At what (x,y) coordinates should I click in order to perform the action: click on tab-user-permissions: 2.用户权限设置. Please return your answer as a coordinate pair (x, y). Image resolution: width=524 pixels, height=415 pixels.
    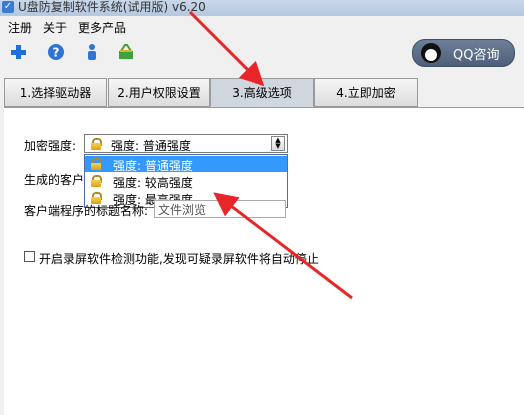
    Looking at the image, I should click on (159, 92).